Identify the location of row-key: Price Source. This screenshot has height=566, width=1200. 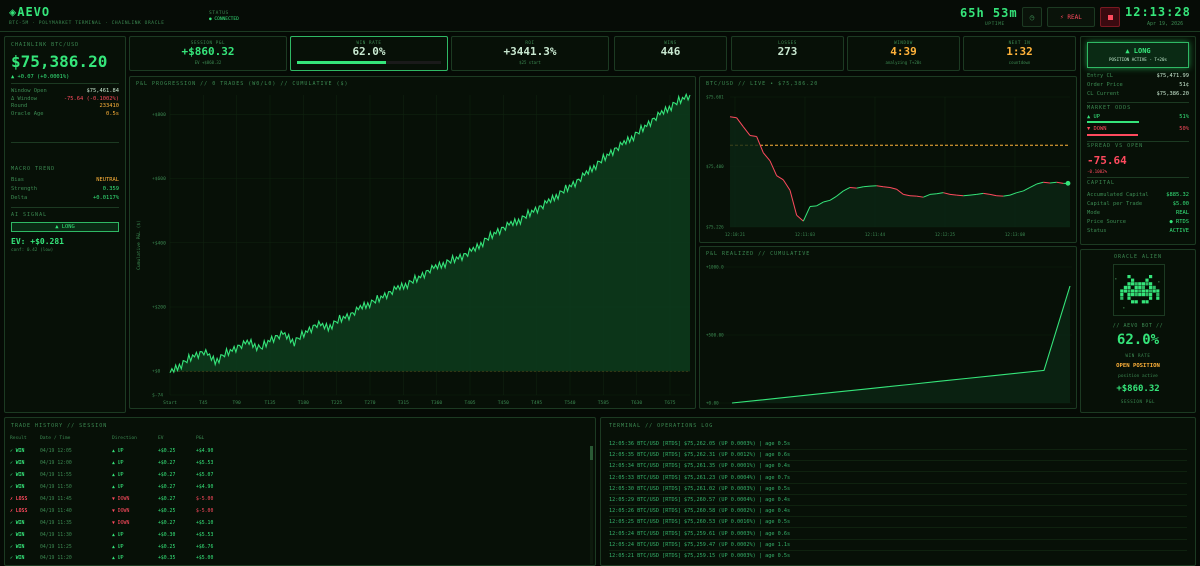
(1106, 222).